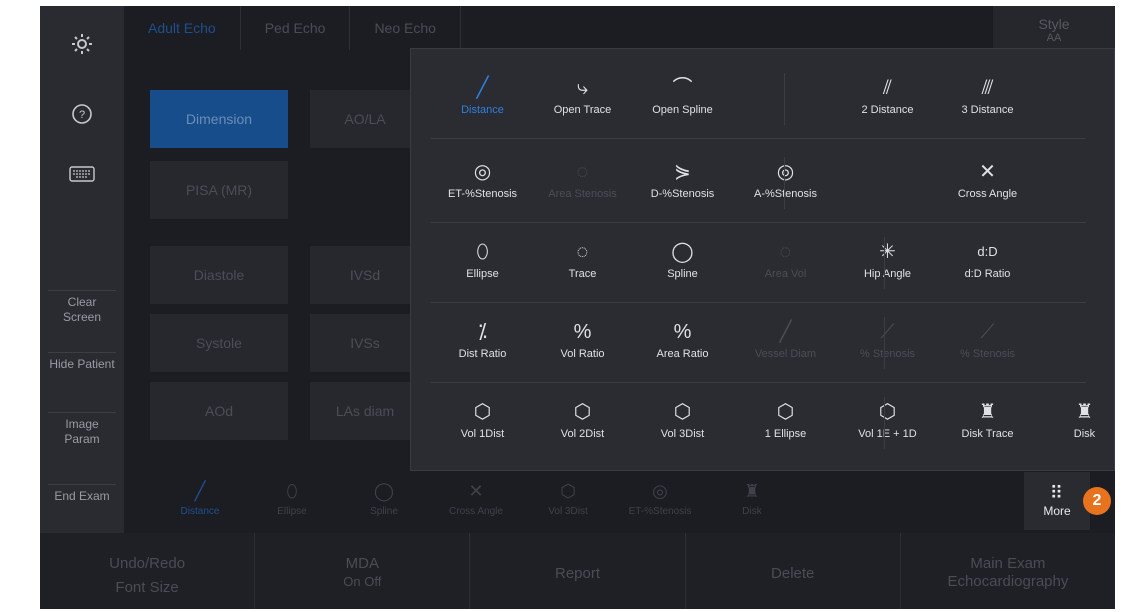 The image size is (1138, 612). What do you see at coordinates (219, 411) in the screenshot?
I see `aod-button: AOd` at bounding box center [219, 411].